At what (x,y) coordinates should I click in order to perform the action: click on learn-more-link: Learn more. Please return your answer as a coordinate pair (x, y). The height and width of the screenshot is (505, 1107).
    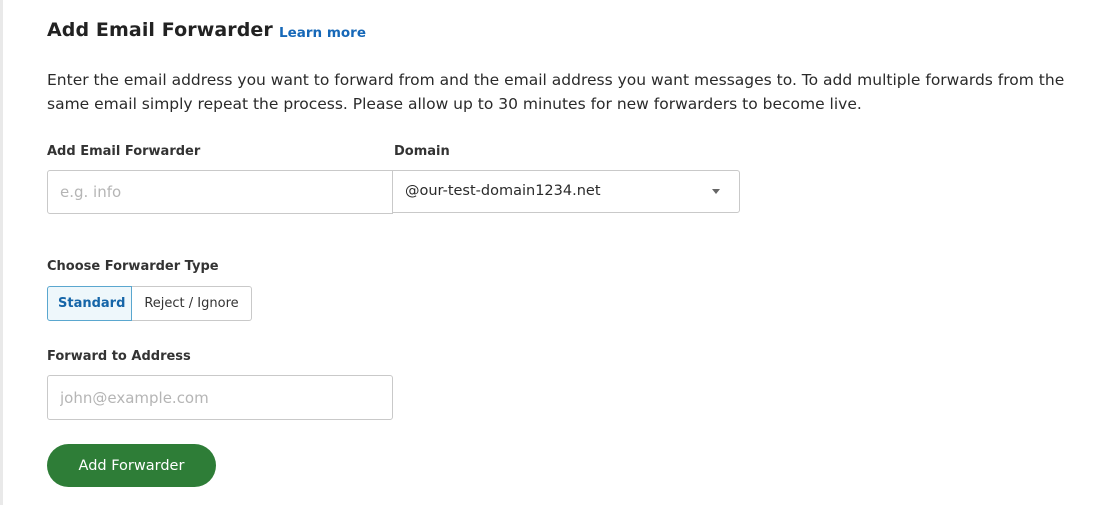
    Looking at the image, I should click on (322, 33).